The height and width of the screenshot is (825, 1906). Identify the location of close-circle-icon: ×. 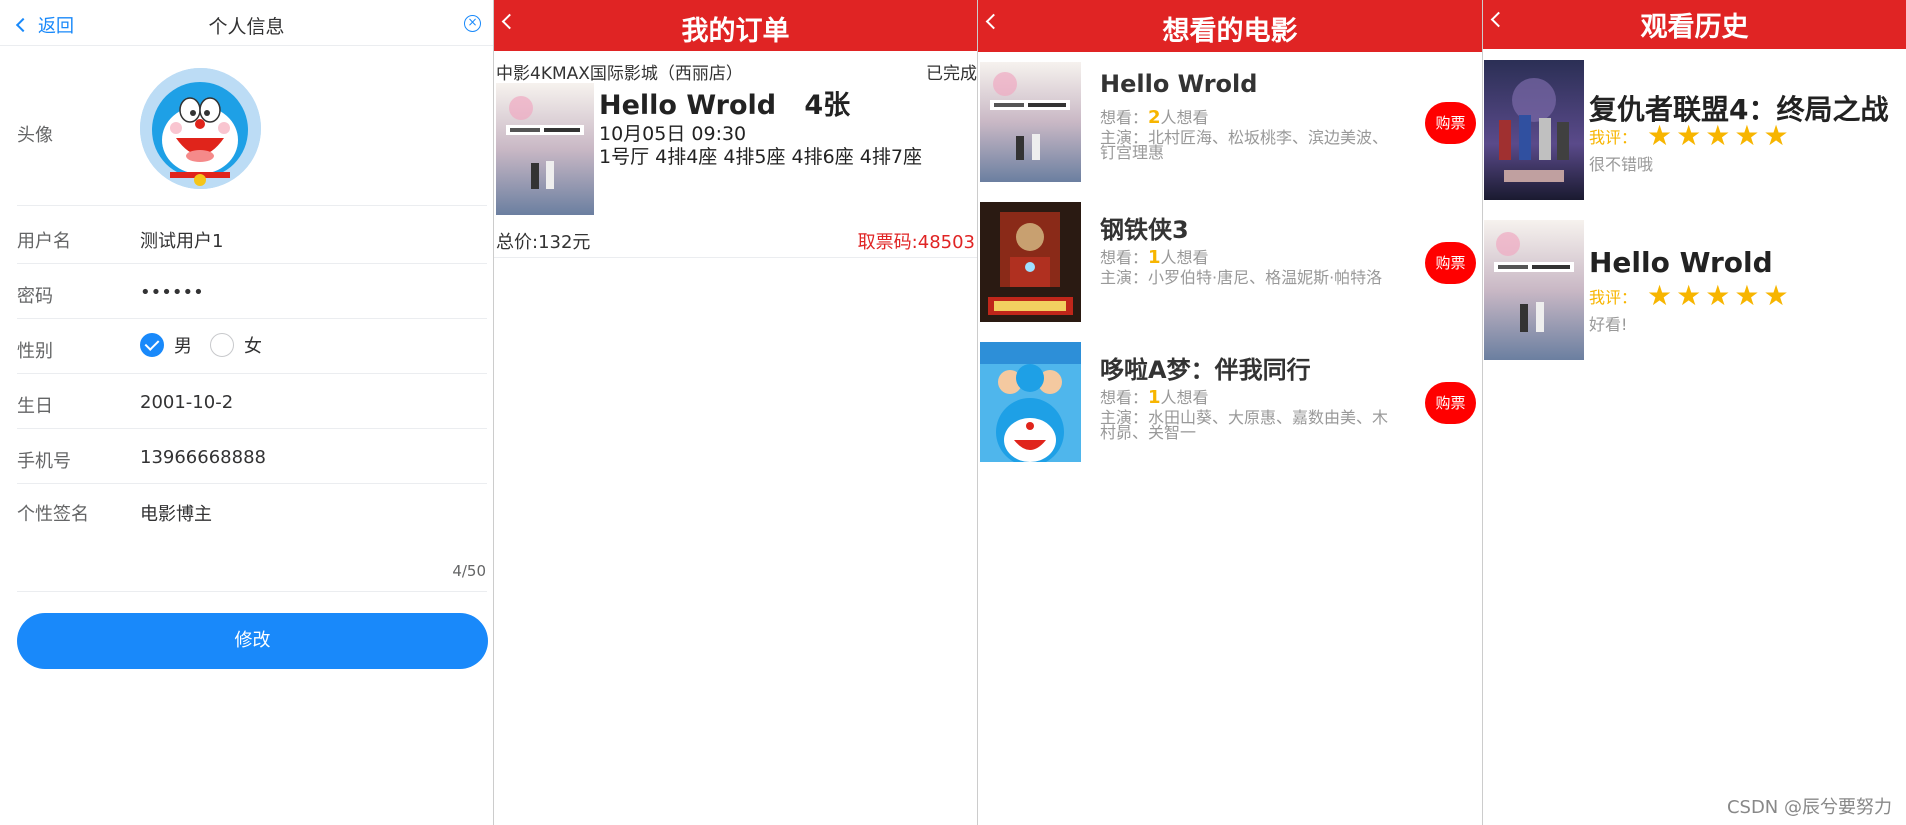
(472, 23).